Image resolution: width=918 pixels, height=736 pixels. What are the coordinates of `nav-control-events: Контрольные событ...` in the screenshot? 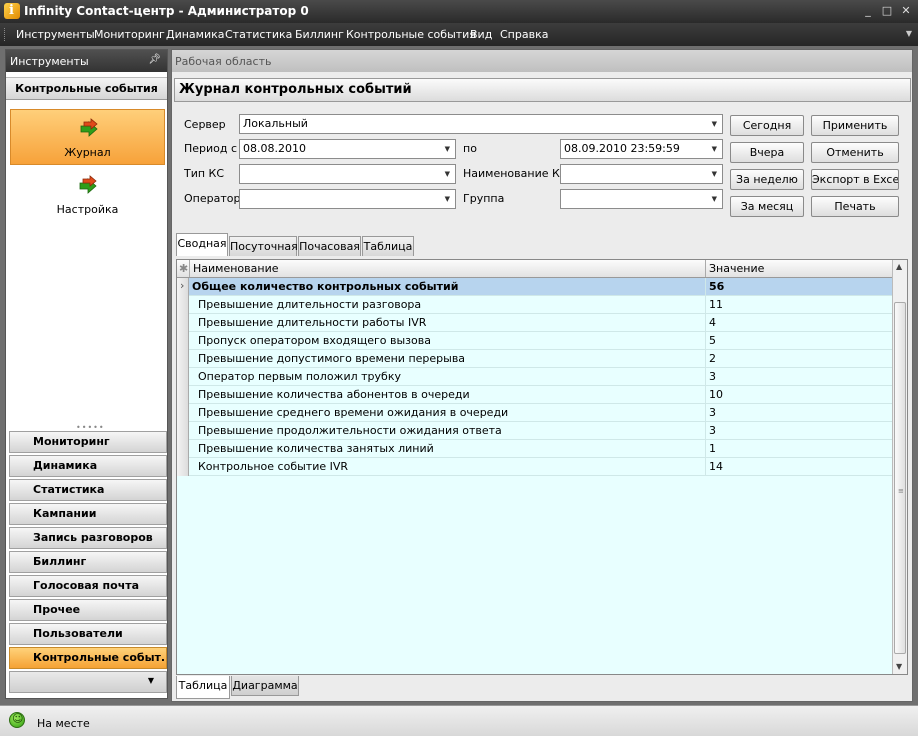 It's located at (88, 658).